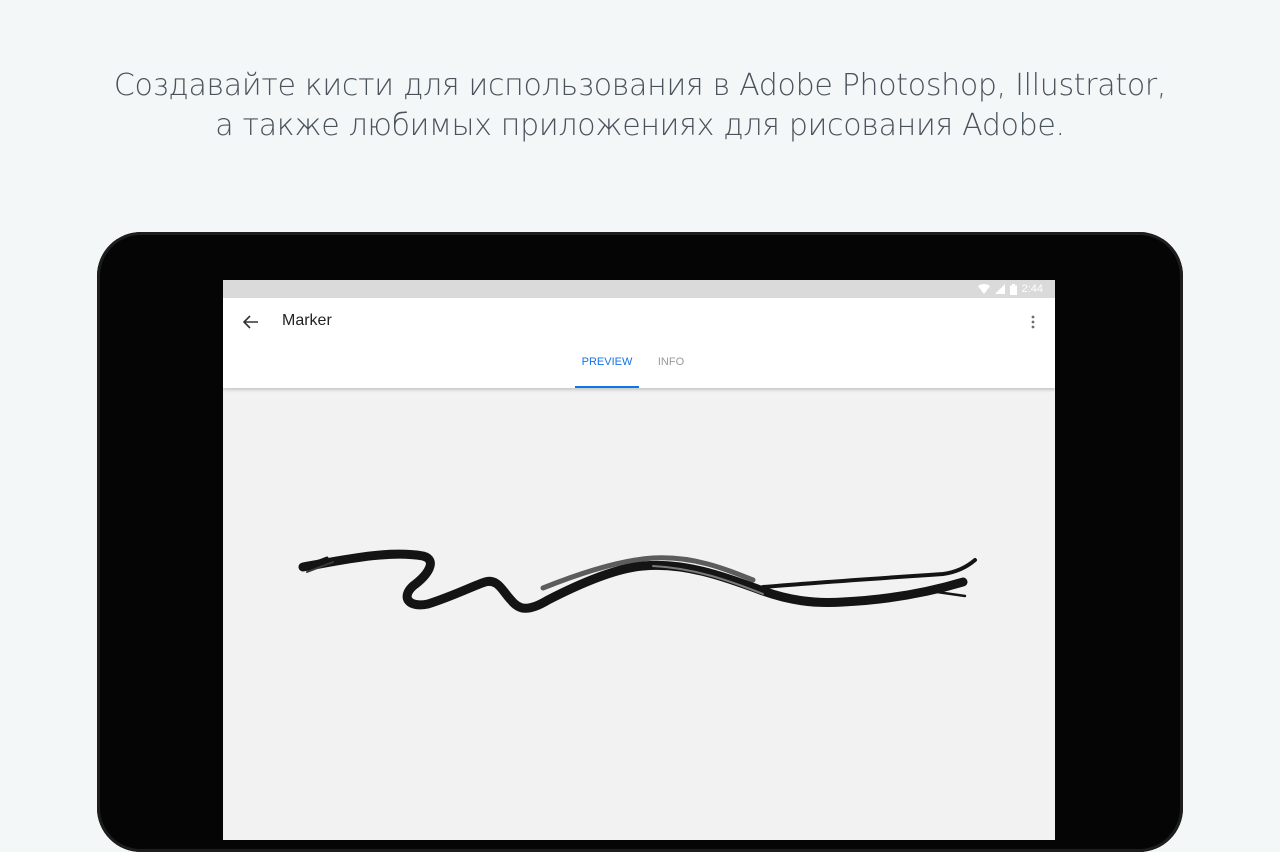 This screenshot has width=1280, height=852. I want to click on app-bar: Marker PREVIEW INFO, so click(639, 343).